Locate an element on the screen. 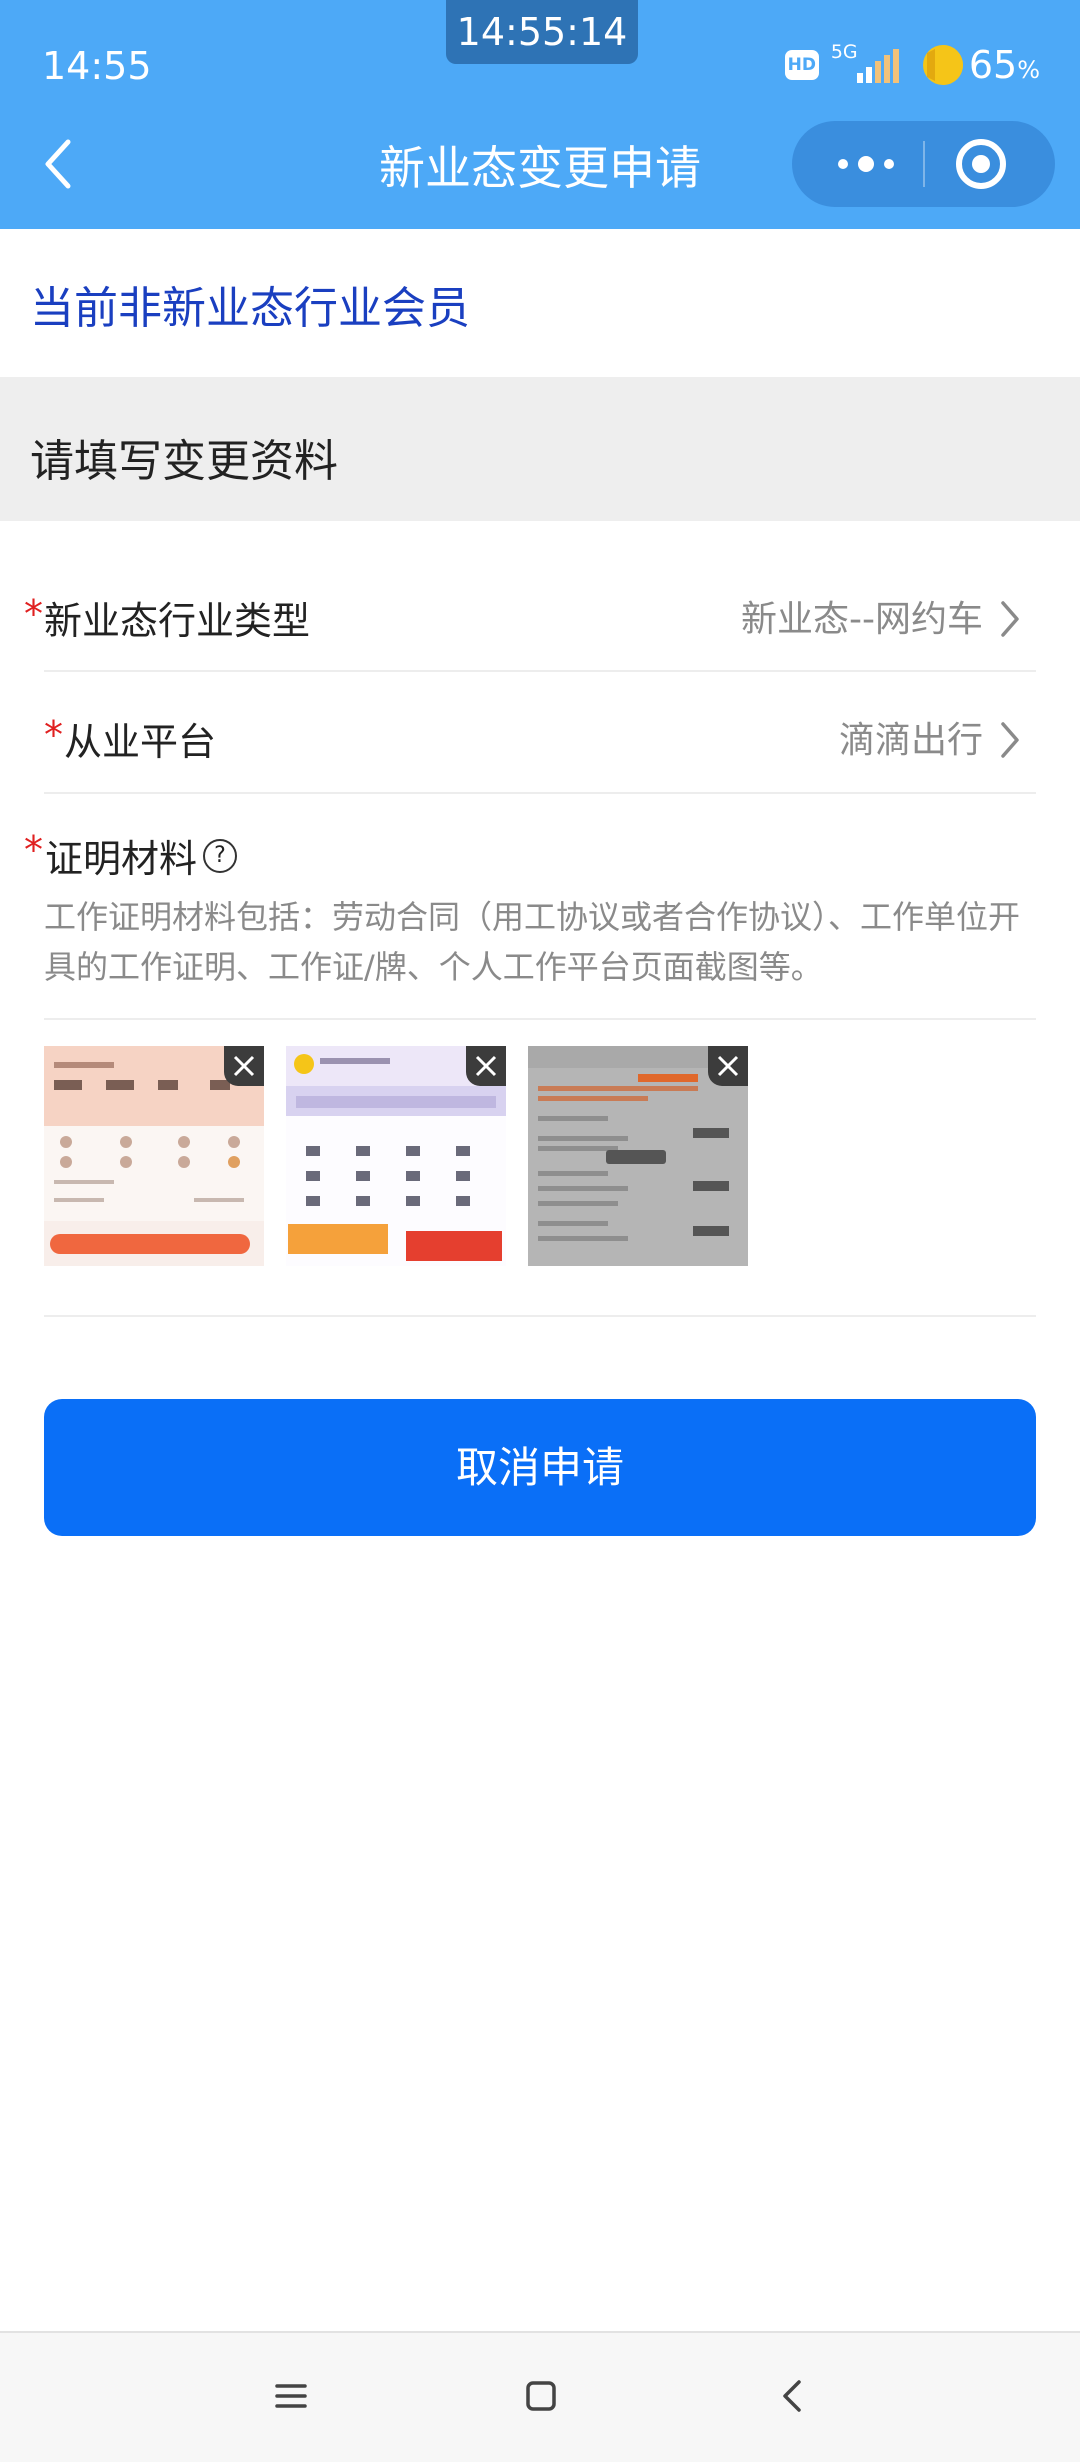 This screenshot has height=2462, width=1080. proof-title: * 证明材料 ? is located at coordinates (131, 855).